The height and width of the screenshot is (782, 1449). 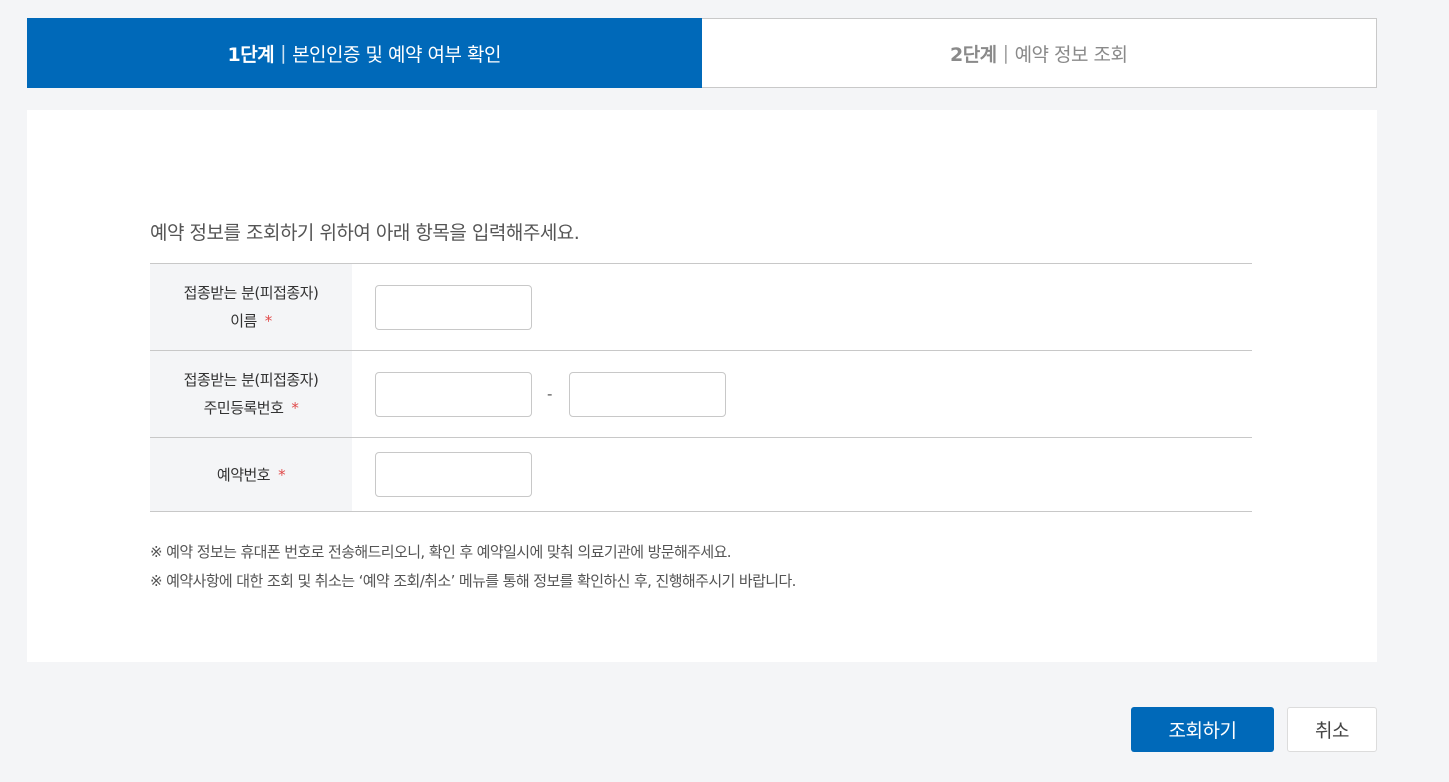 What do you see at coordinates (251, 394) in the screenshot?
I see `rrn-label: 접종받는 분(피접종자) 주민등록번호 *` at bounding box center [251, 394].